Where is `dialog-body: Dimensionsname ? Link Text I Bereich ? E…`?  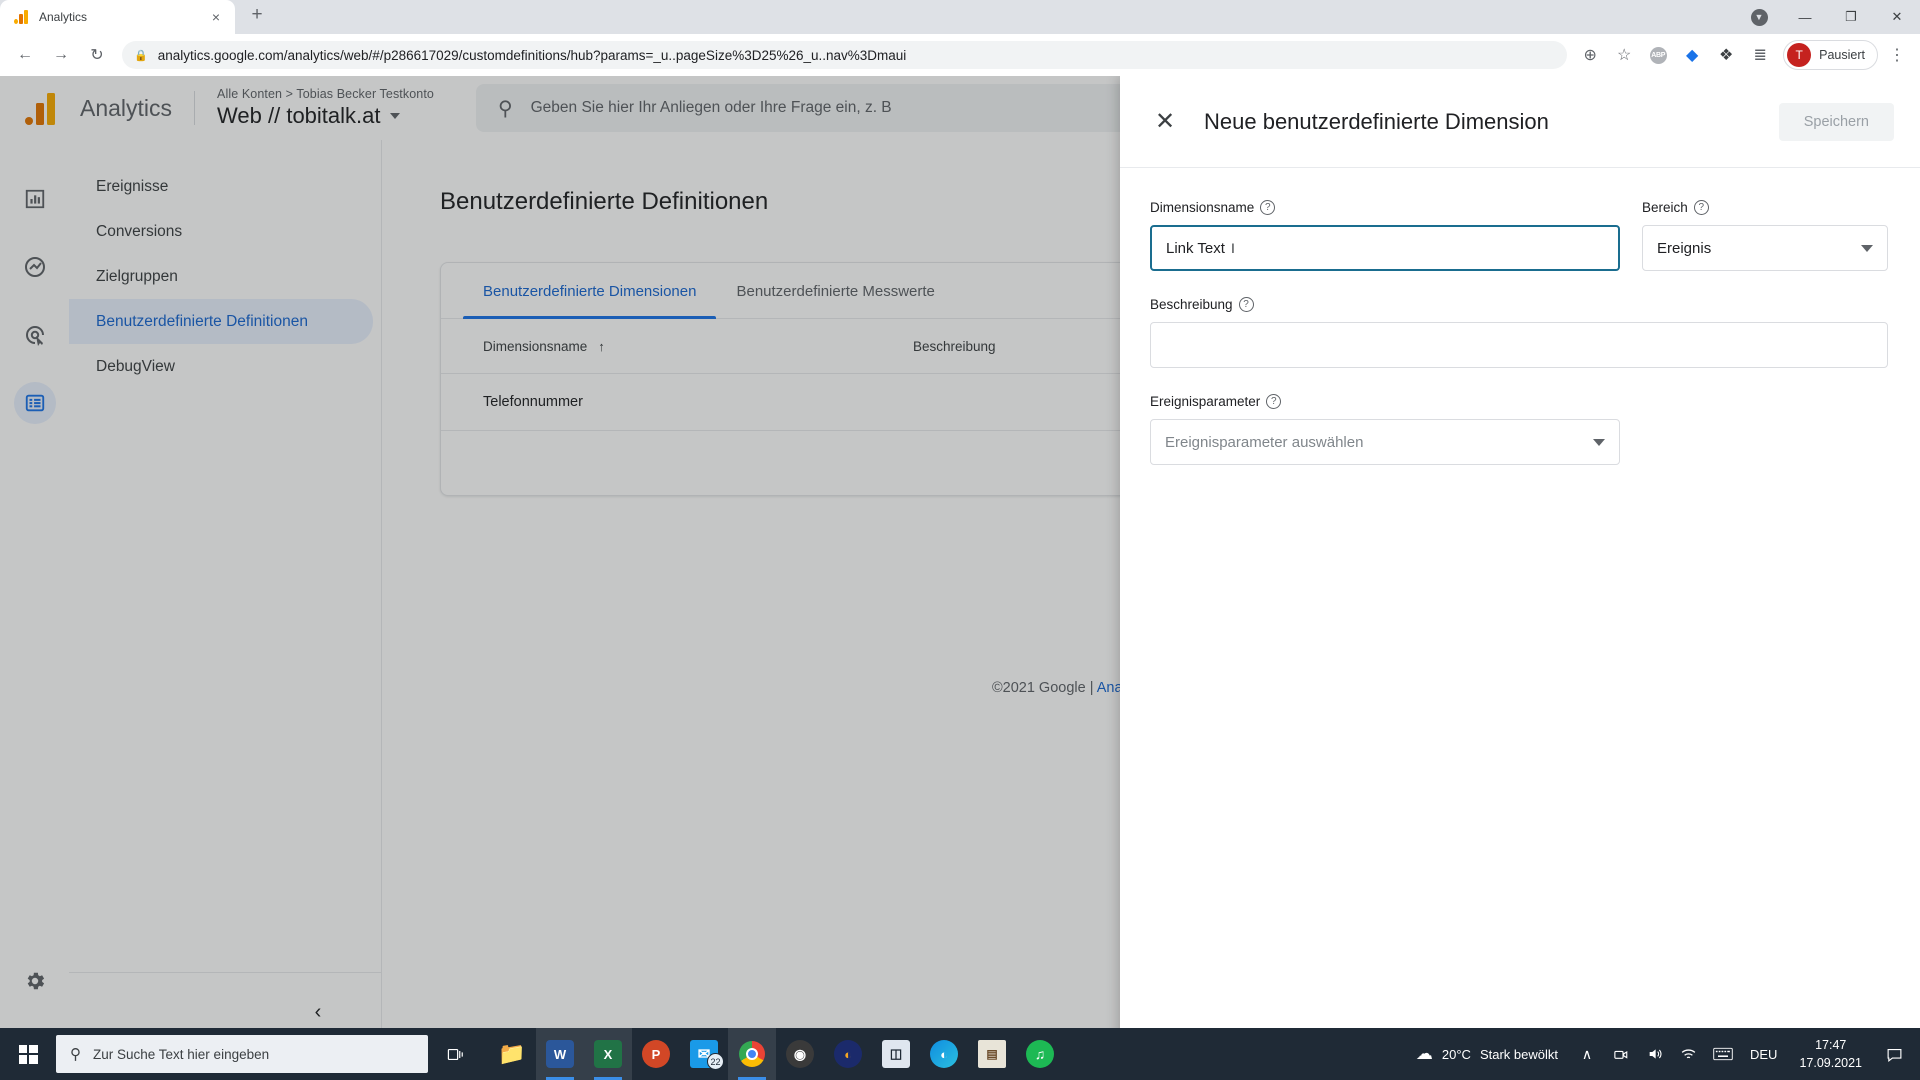
dialog-body: Dimensionsname ? Link Text I Bereich ? E… is located at coordinates (1520, 316).